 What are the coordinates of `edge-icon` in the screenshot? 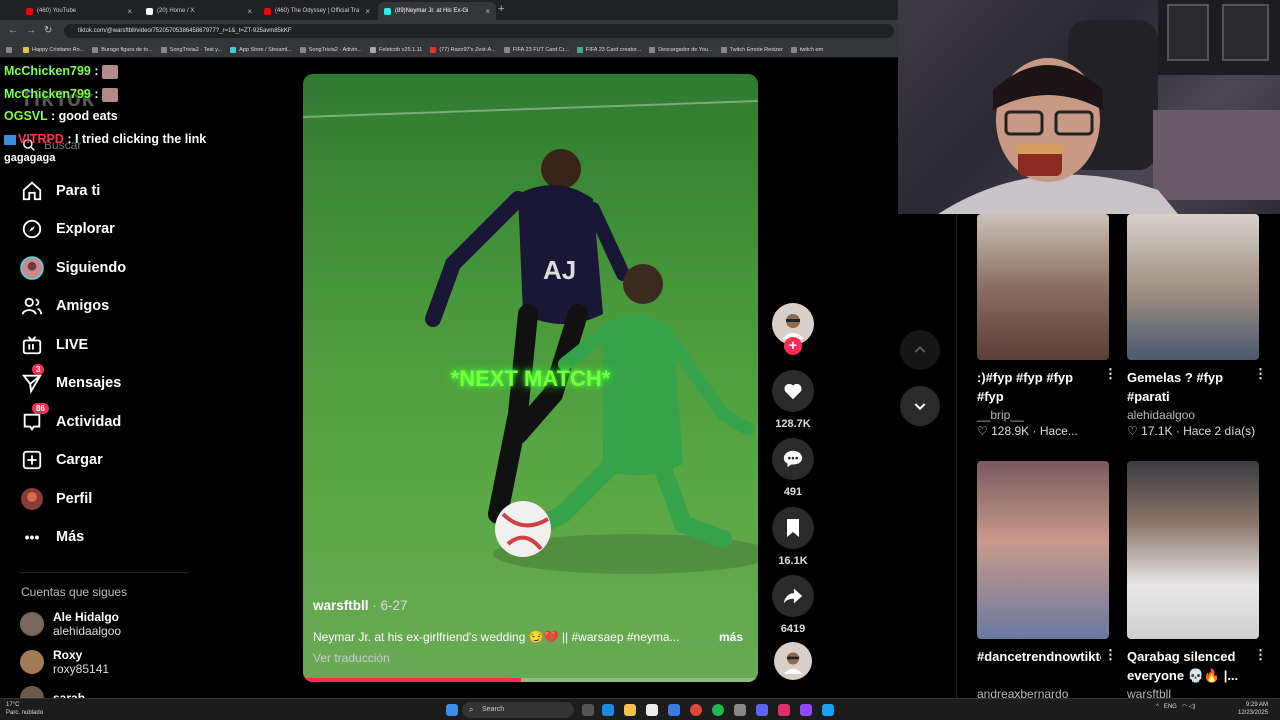 It's located at (608, 710).